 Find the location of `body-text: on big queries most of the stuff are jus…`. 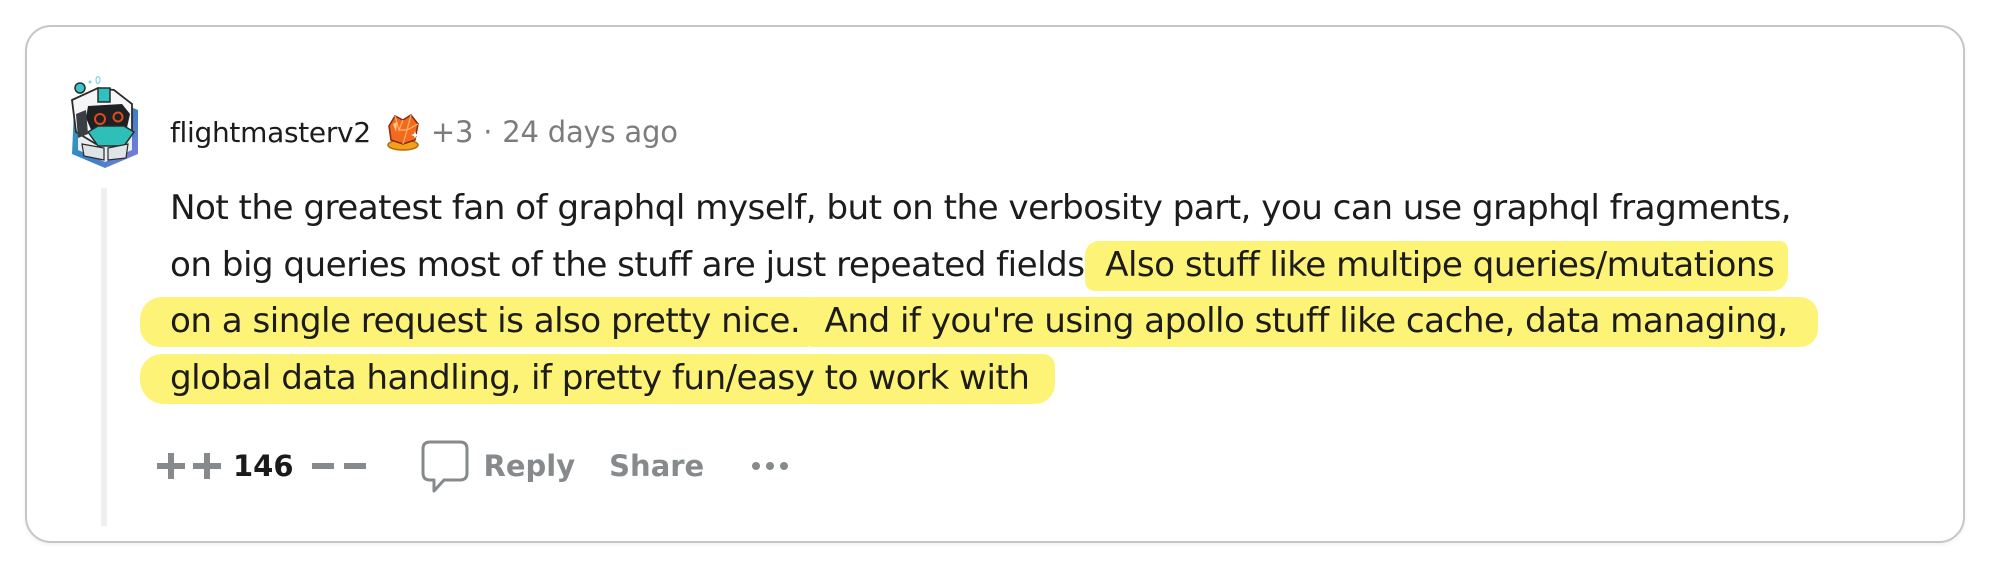

body-text: on big queries most of the stuff are jus… is located at coordinates (632, 264).